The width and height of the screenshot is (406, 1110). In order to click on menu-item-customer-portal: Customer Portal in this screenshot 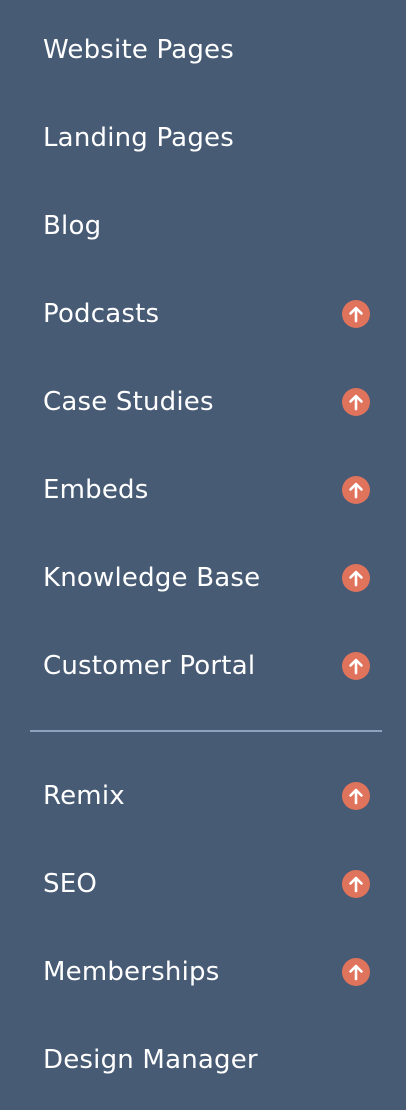, I will do `click(203, 666)`.